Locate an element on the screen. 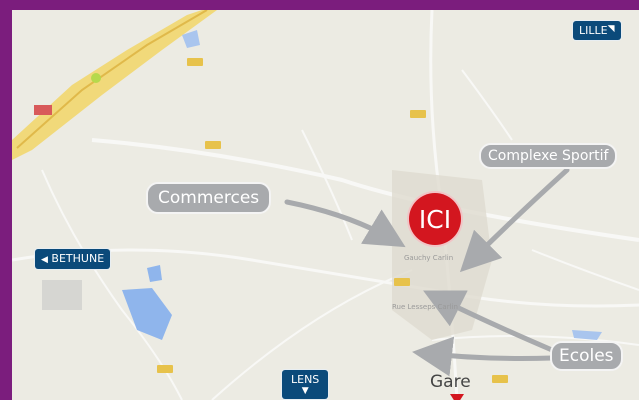  destination-bethune-badge: ◀ BETHUNE is located at coordinates (73, 259).